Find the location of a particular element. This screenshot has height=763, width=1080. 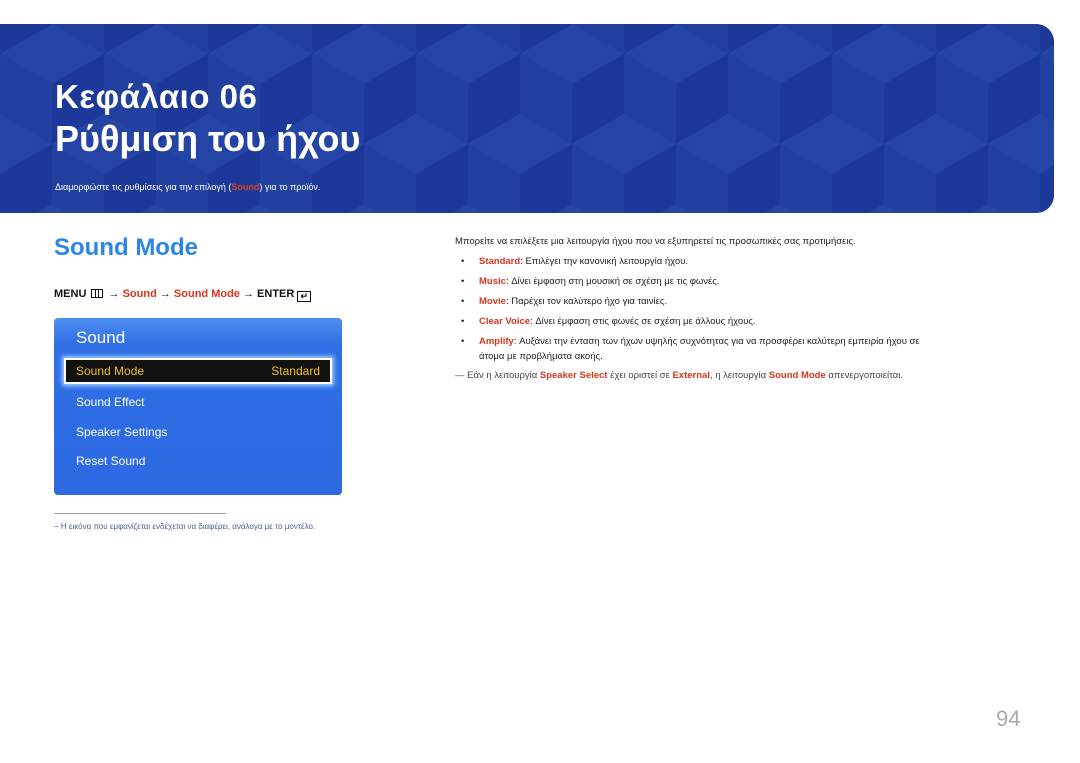

osd-item-sound-mode: Sound Mode Standard is located at coordinates (198, 371).